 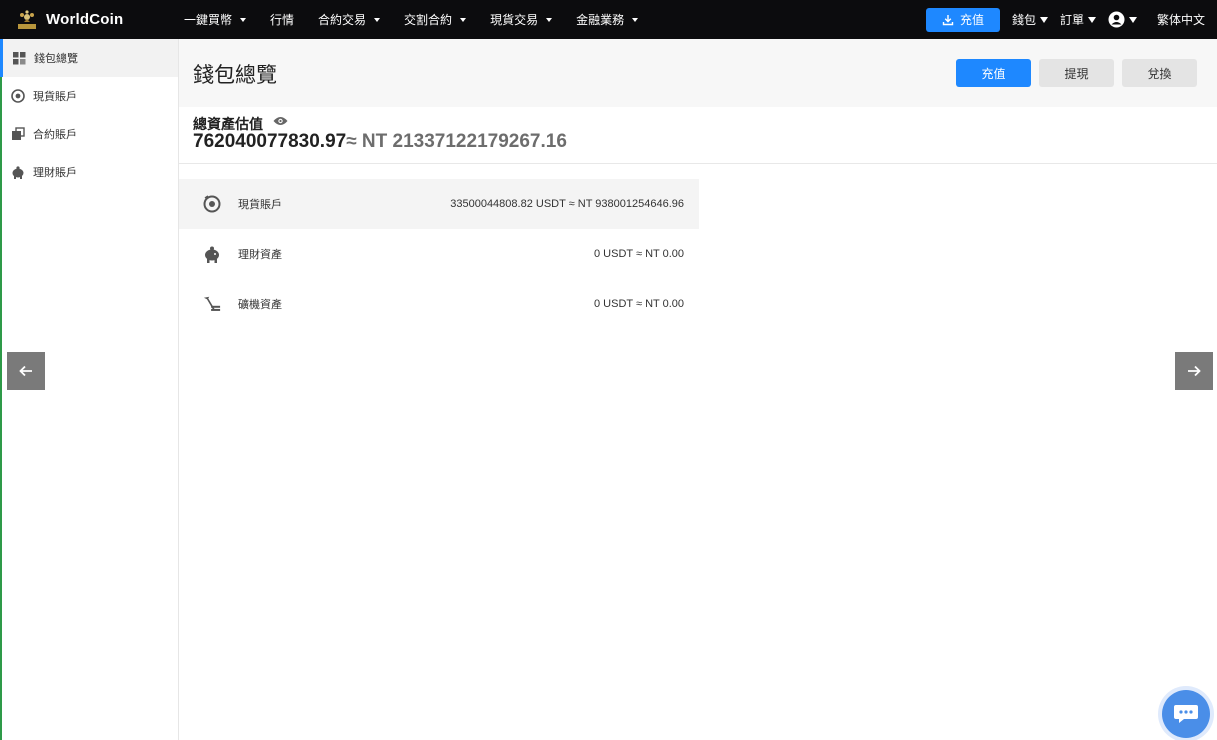 What do you see at coordinates (55, 97) in the screenshot?
I see `sidebar-item-label: 現貨賬戶` at bounding box center [55, 97].